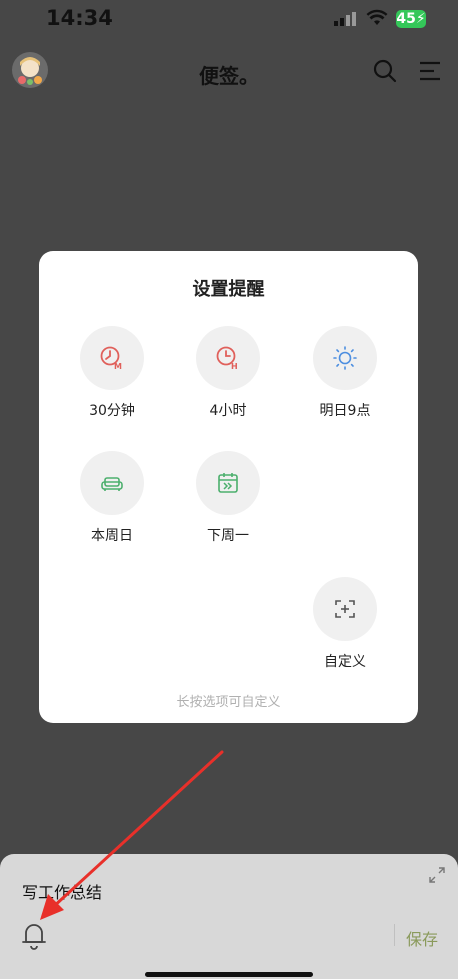 This screenshot has width=458, height=979. I want to click on wifi-icon, so click(377, 17).